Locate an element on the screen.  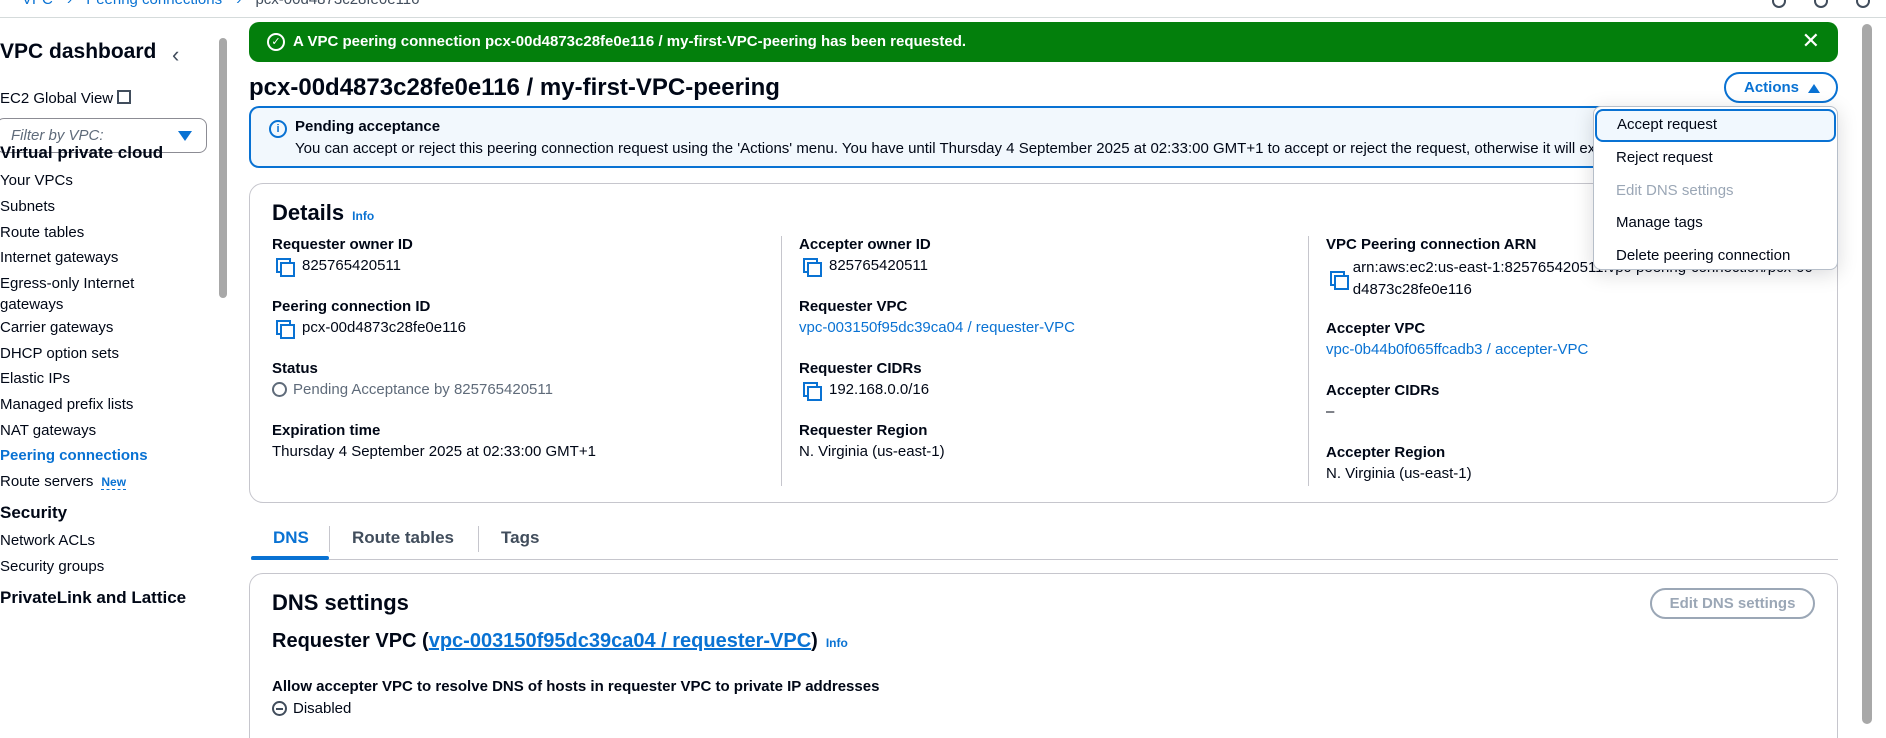
details-title: Details is located at coordinates (308, 212).